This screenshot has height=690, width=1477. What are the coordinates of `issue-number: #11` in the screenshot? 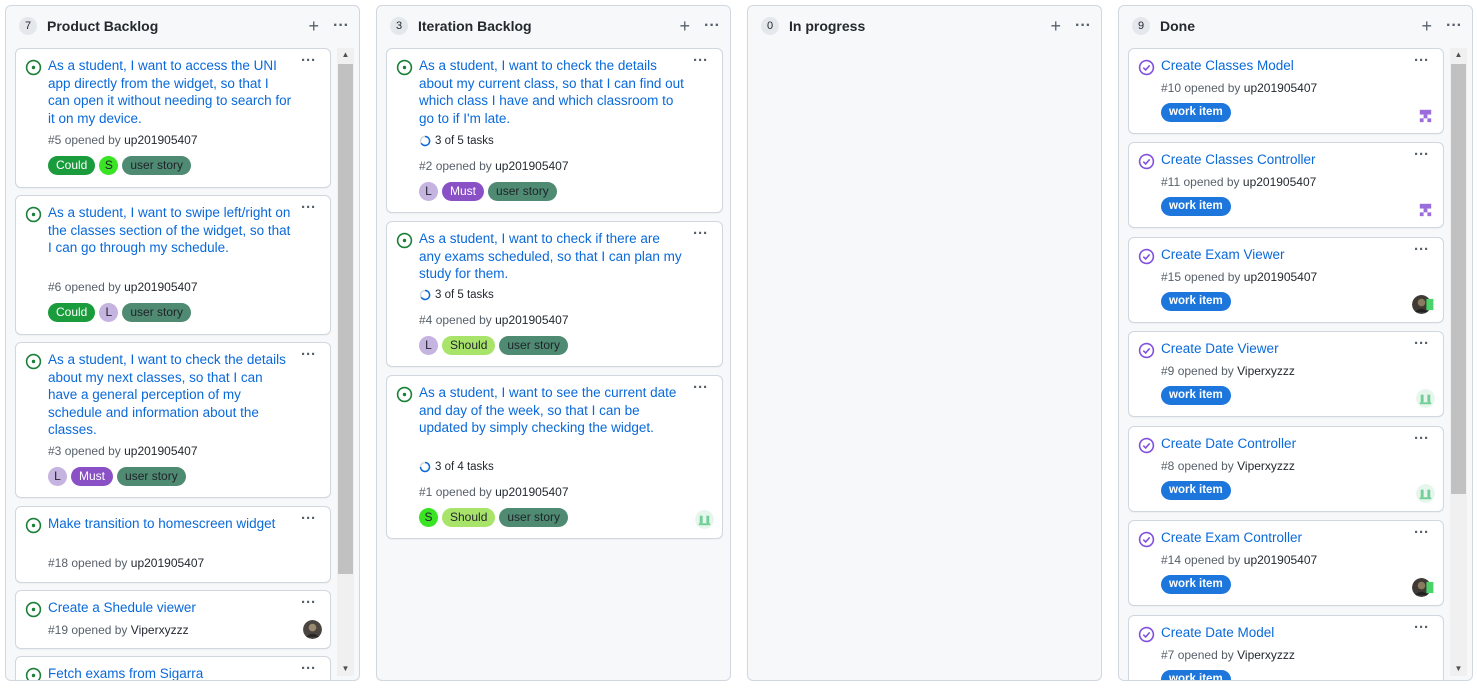 It's located at (1170, 182).